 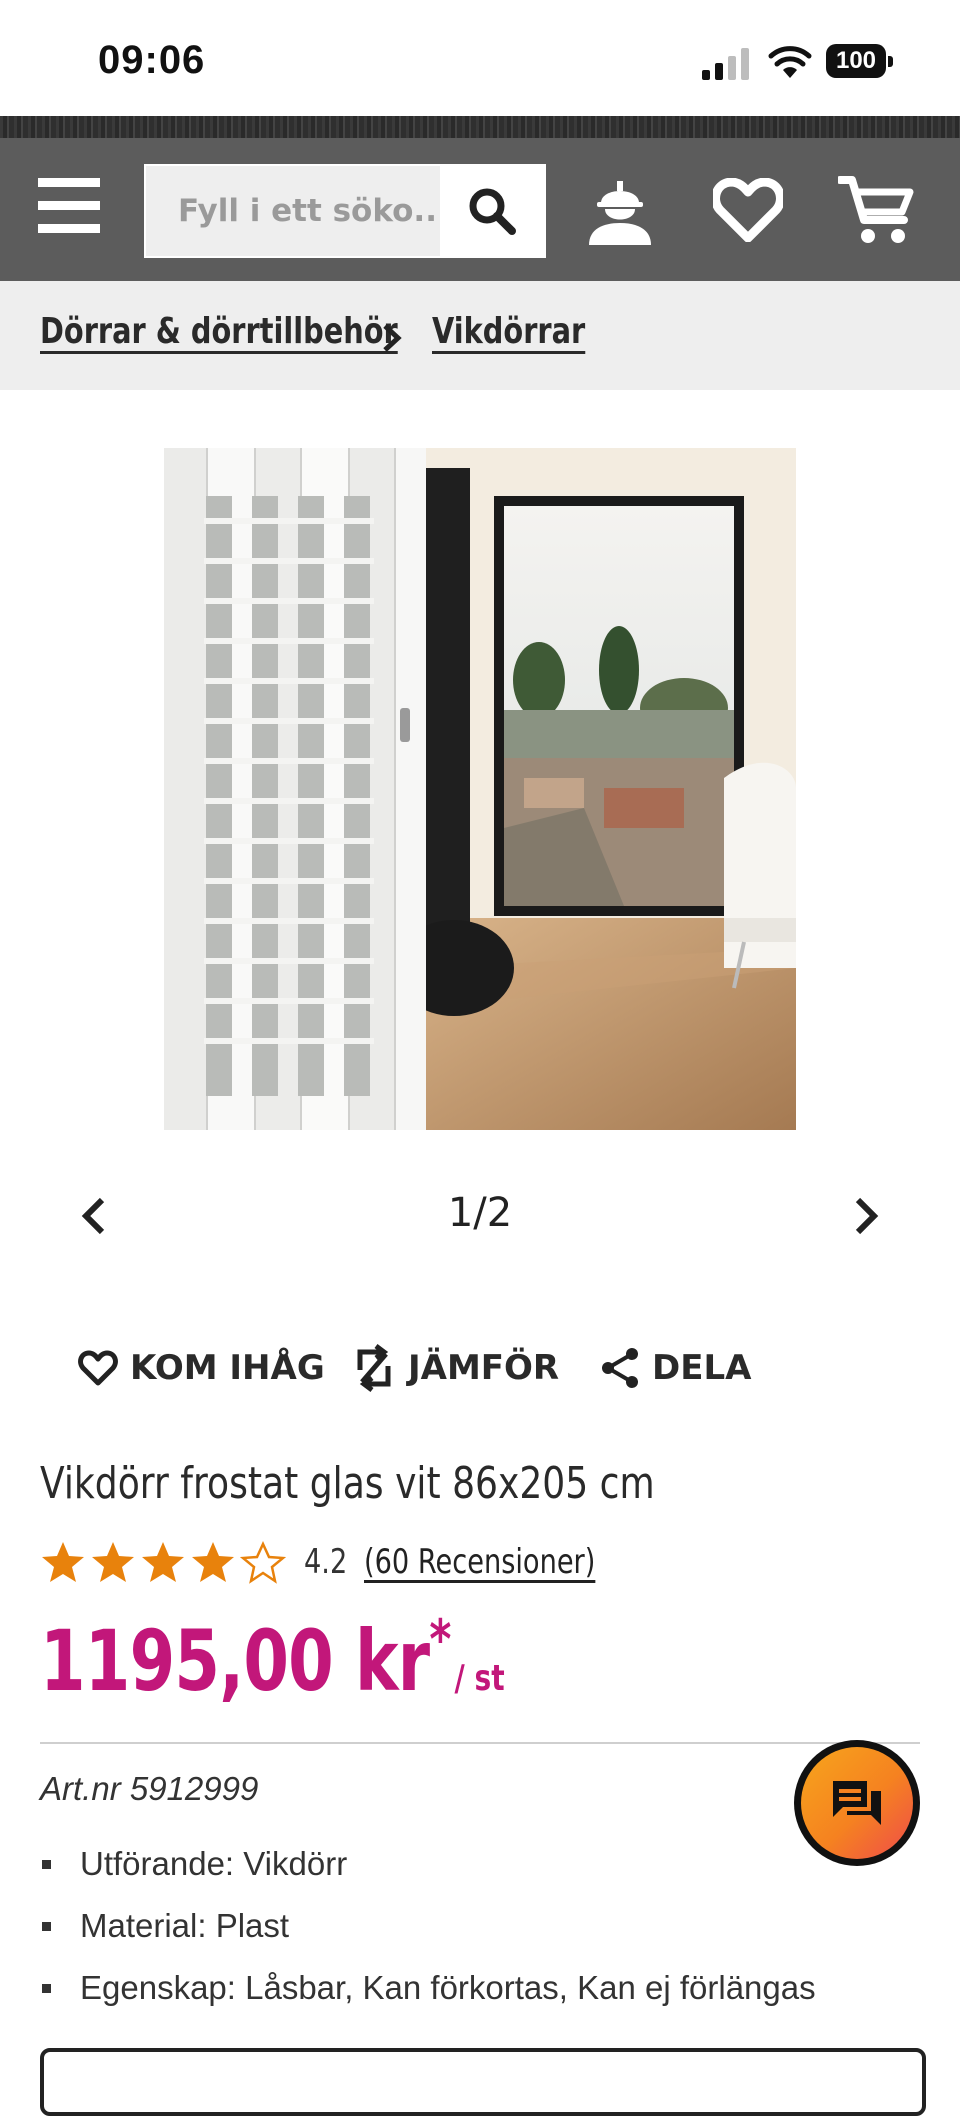 I want to click on list-item: Utförande: Vikdörr, so click(x=428, y=1871).